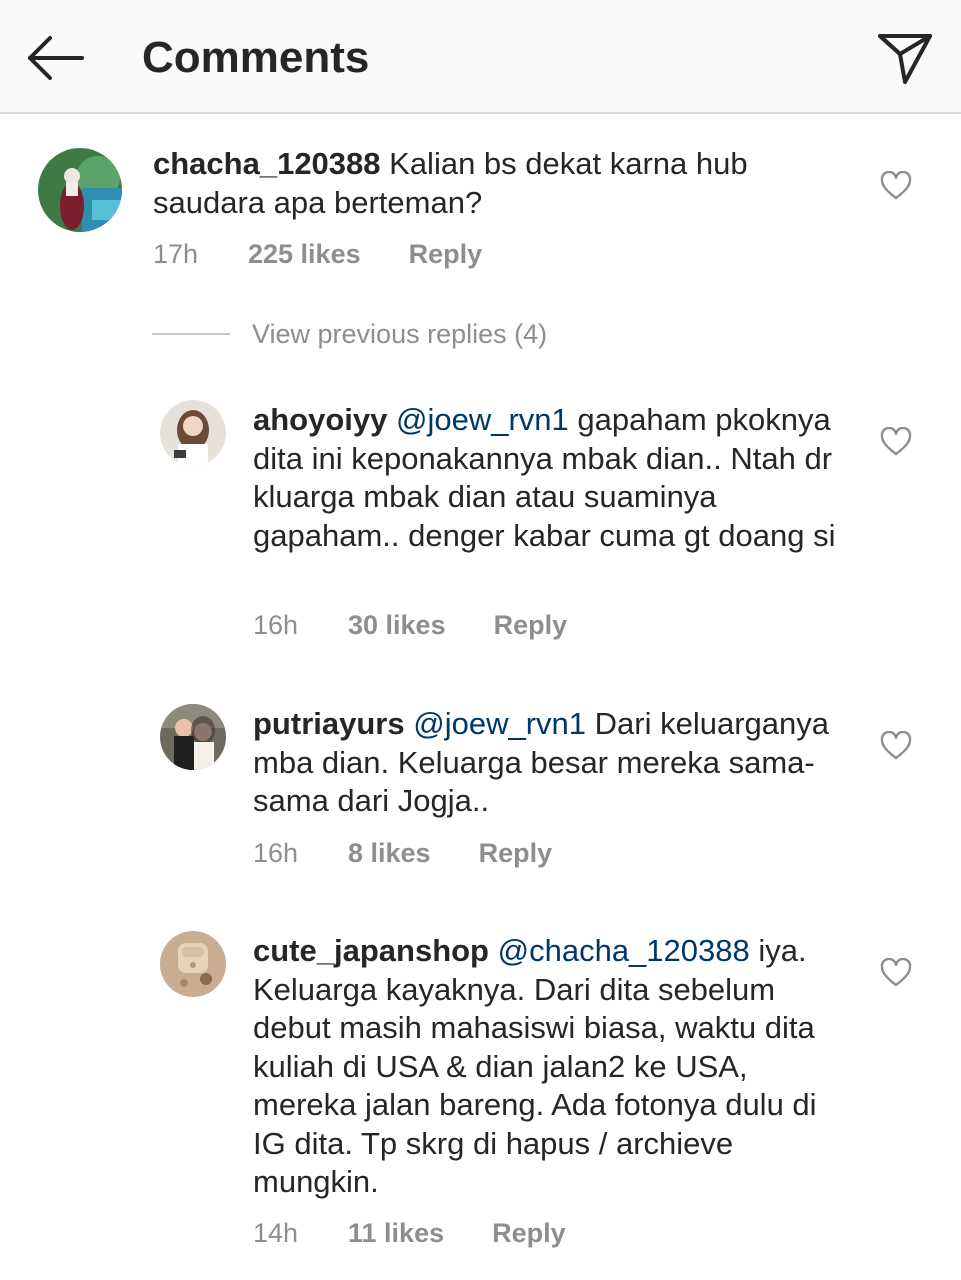  What do you see at coordinates (371, 950) in the screenshot?
I see `comment-username: cute_japanshop` at bounding box center [371, 950].